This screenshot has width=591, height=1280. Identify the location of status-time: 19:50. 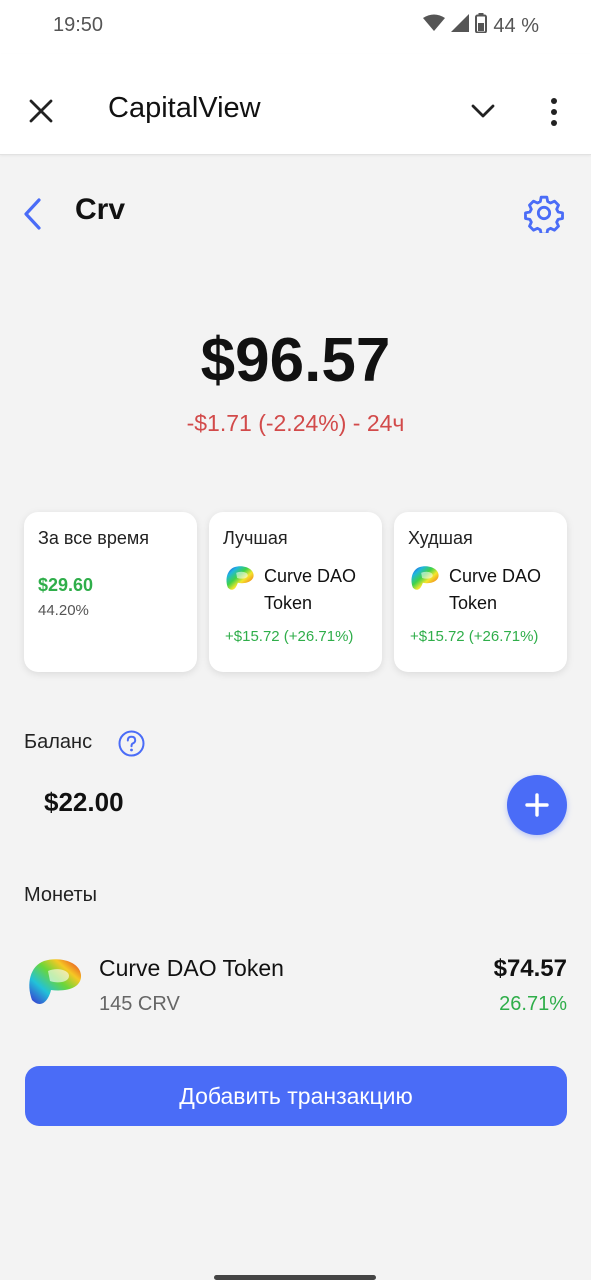
(78, 25).